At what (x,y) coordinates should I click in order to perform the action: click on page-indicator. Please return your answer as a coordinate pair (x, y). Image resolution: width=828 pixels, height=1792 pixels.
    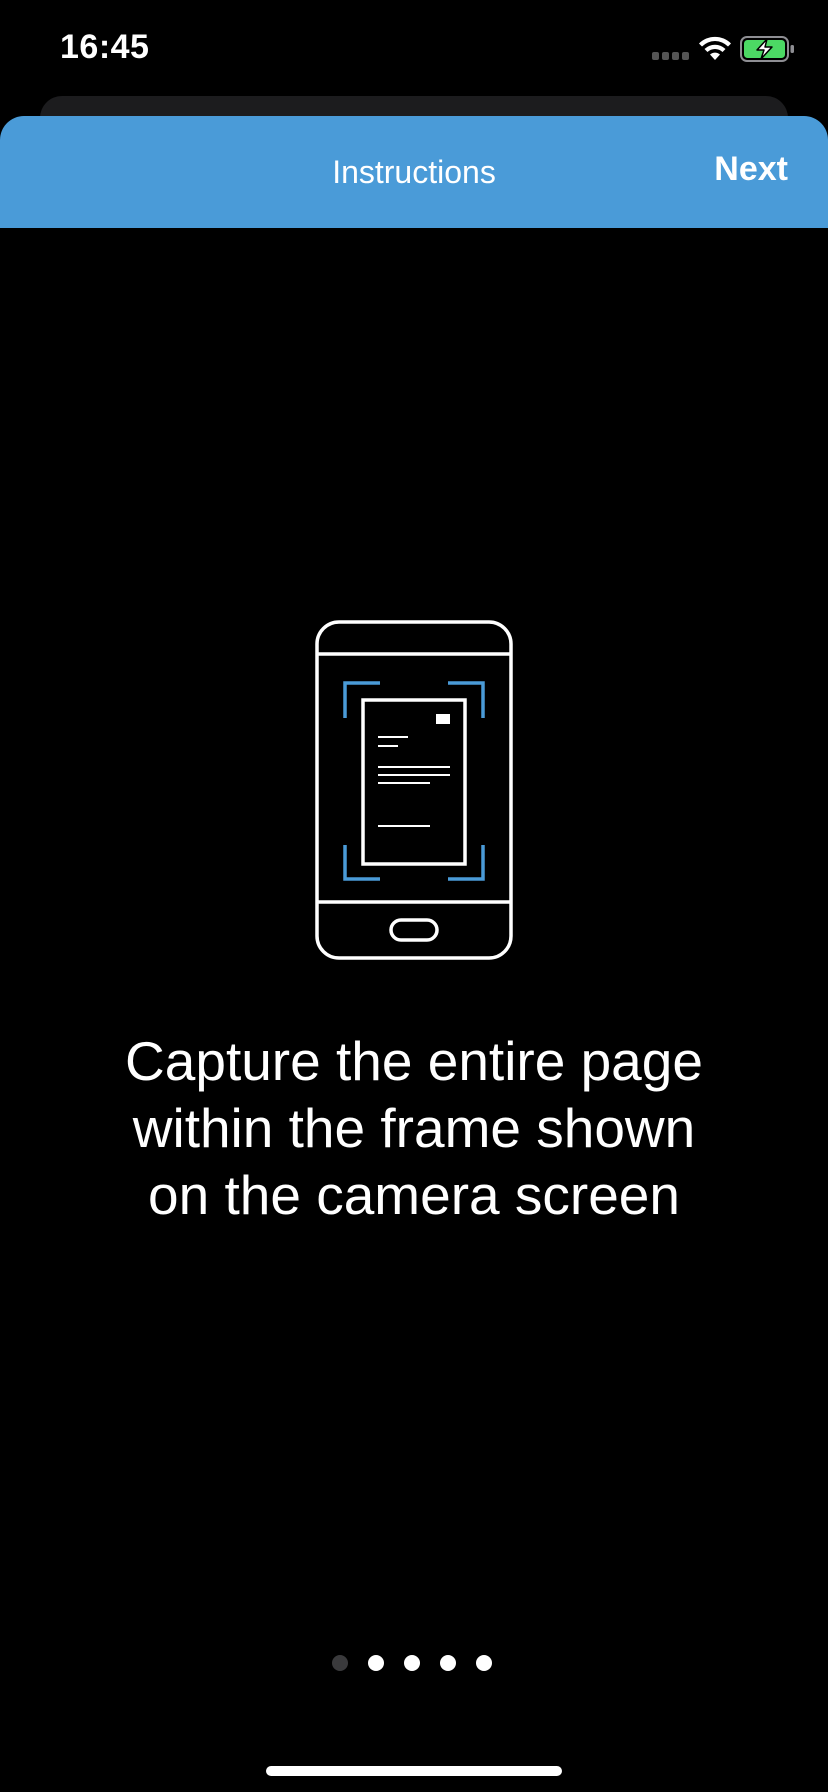
    Looking at the image, I should click on (413, 1663).